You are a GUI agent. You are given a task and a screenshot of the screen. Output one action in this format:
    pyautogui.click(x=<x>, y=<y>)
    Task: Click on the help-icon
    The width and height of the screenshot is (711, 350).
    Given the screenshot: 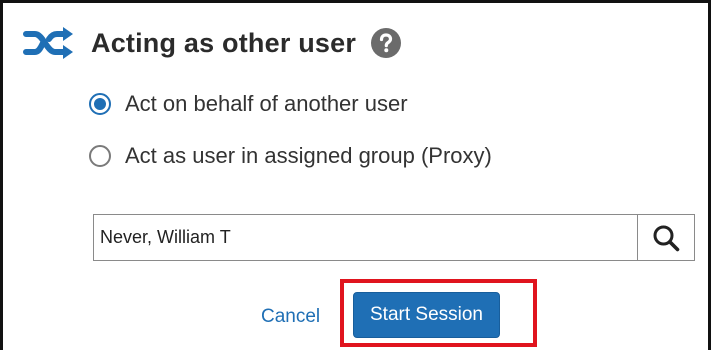 What is the action you would take?
    pyautogui.click(x=386, y=43)
    